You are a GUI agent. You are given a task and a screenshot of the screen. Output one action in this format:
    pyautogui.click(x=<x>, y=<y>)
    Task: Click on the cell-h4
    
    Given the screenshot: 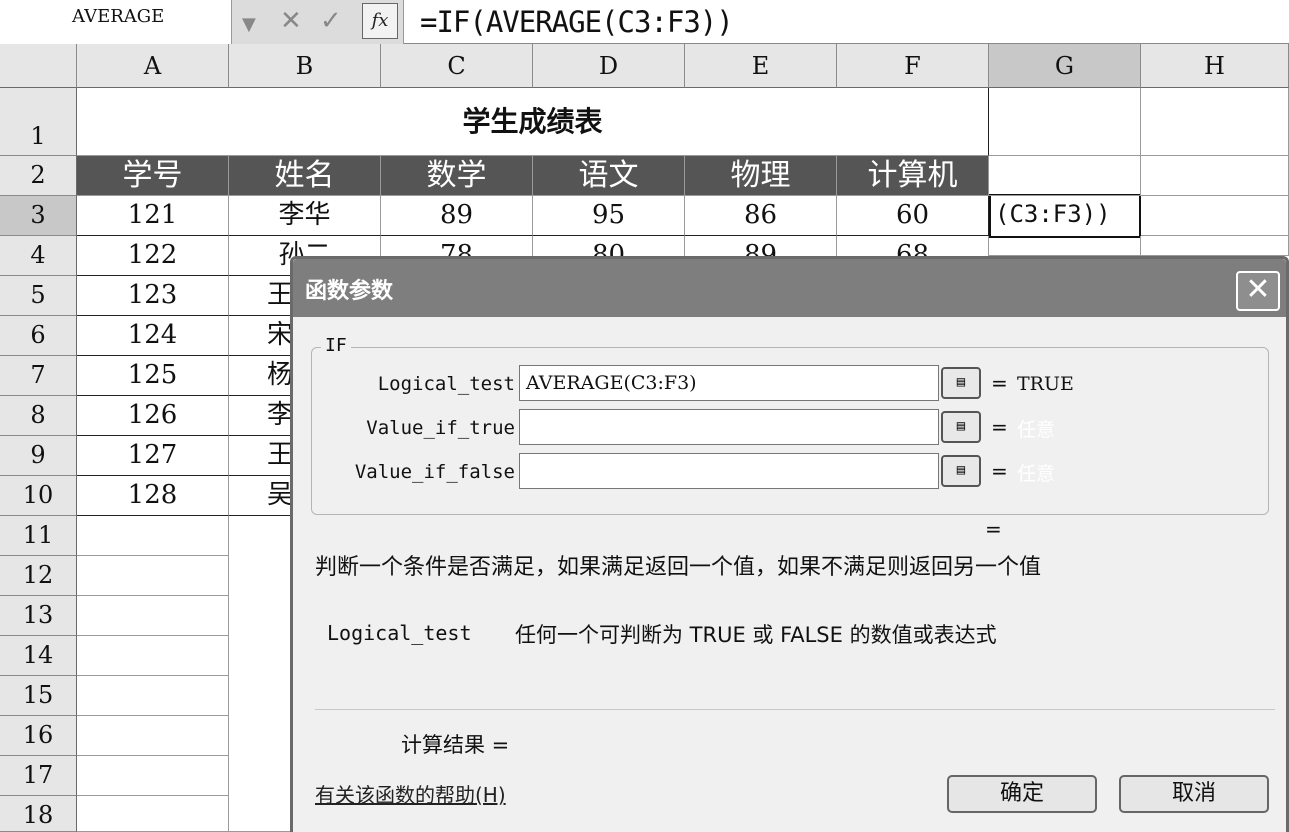 What is the action you would take?
    pyautogui.click(x=1215, y=246)
    